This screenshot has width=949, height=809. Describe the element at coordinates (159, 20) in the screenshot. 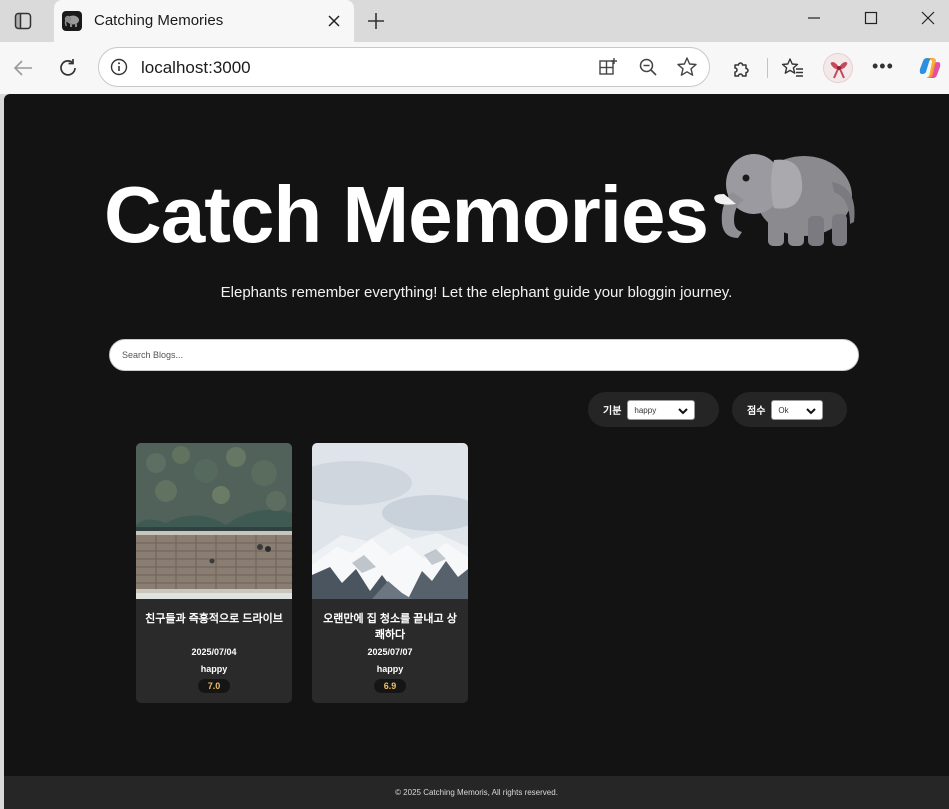

I see `tab-title: Catching Memories` at that location.